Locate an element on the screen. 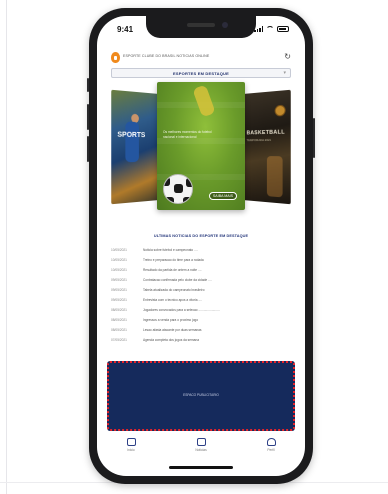  battery-icon is located at coordinates (283, 29).